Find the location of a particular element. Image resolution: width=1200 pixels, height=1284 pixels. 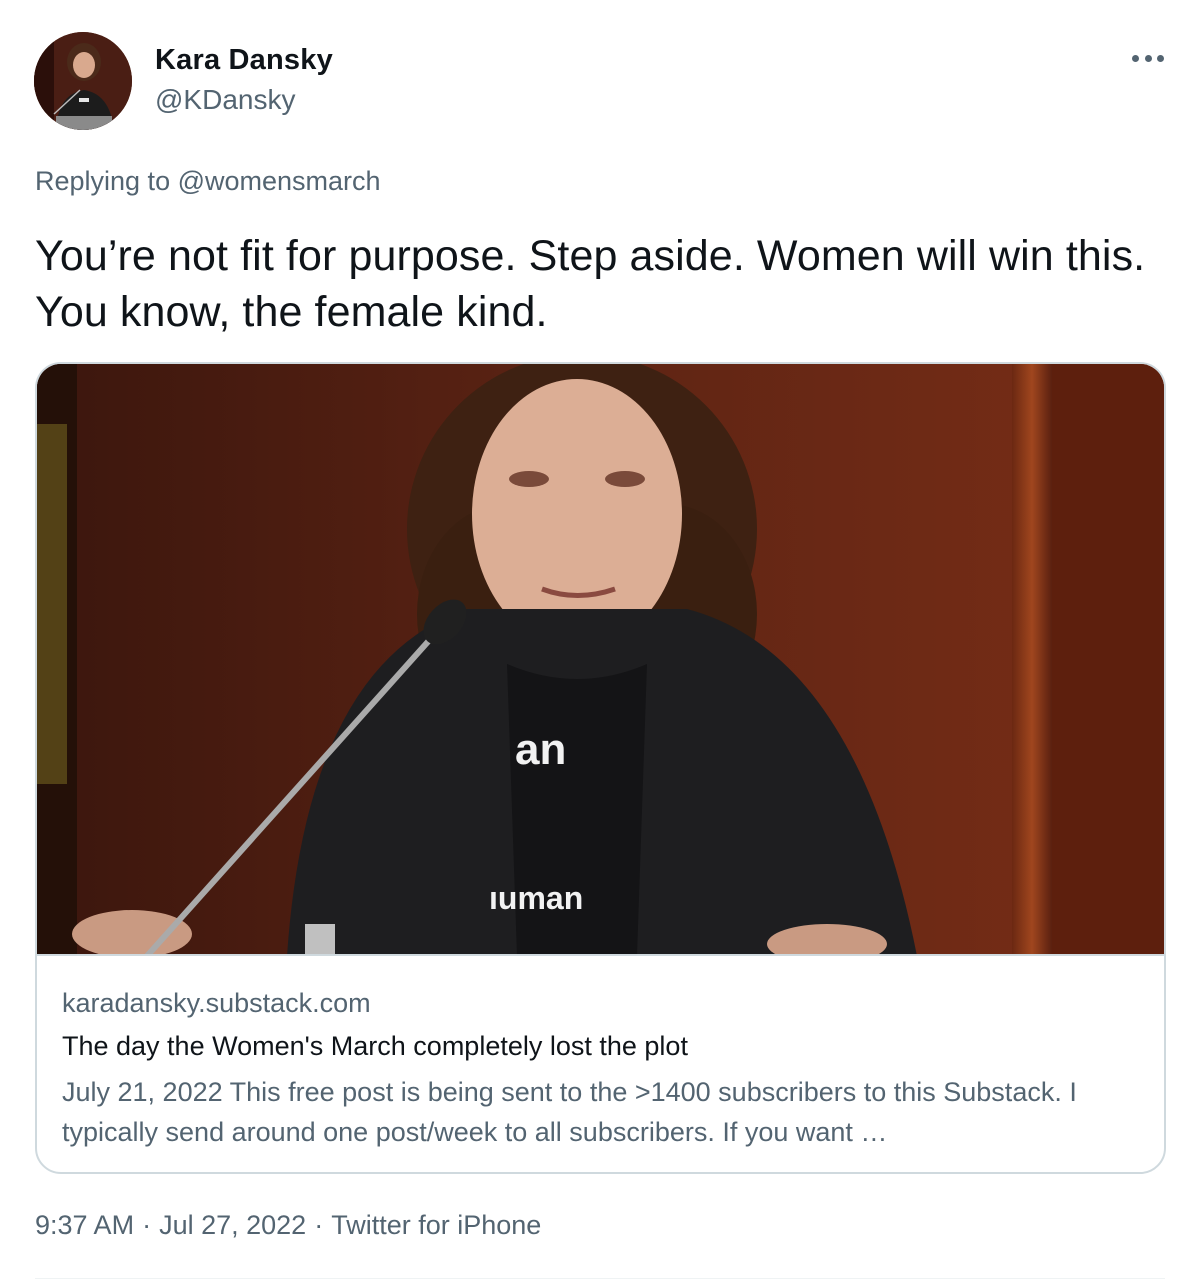

divider is located at coordinates (600, 1278).